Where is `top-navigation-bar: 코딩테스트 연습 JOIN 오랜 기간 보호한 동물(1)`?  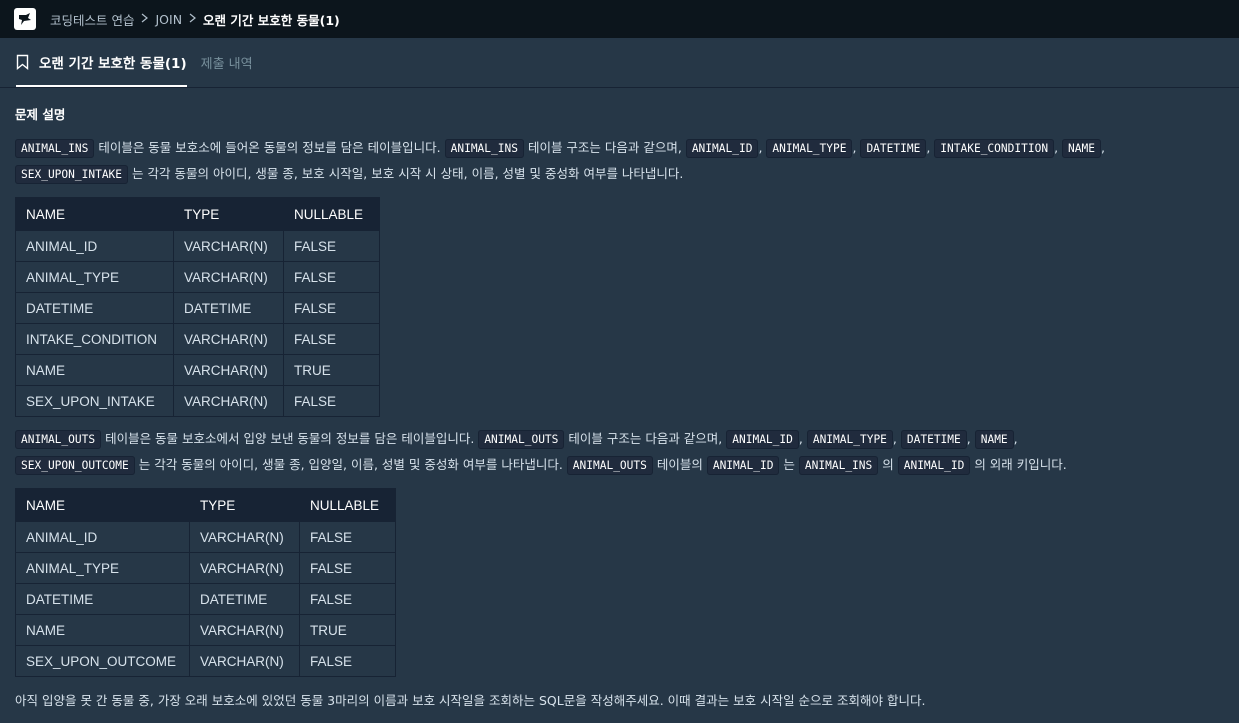
top-navigation-bar: 코딩테스트 연습 JOIN 오랜 기간 보호한 동물(1) is located at coordinates (619, 19).